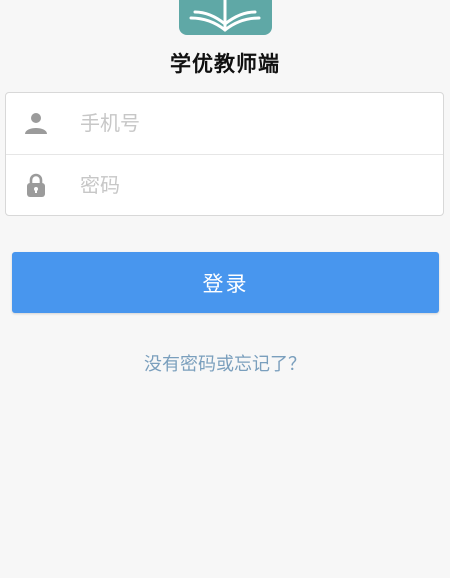 This screenshot has height=578, width=450. What do you see at coordinates (250, 123) in the screenshot?
I see `phone-input` at bounding box center [250, 123].